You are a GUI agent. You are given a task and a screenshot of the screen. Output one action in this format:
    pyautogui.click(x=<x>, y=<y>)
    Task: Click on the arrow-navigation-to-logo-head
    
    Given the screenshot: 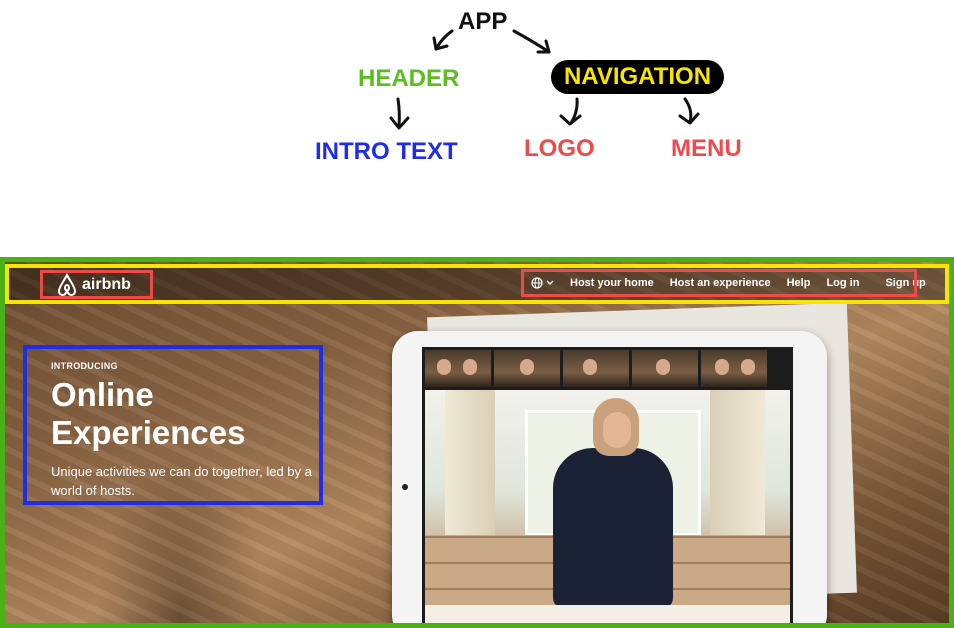 What is the action you would take?
    pyautogui.click(x=570, y=120)
    